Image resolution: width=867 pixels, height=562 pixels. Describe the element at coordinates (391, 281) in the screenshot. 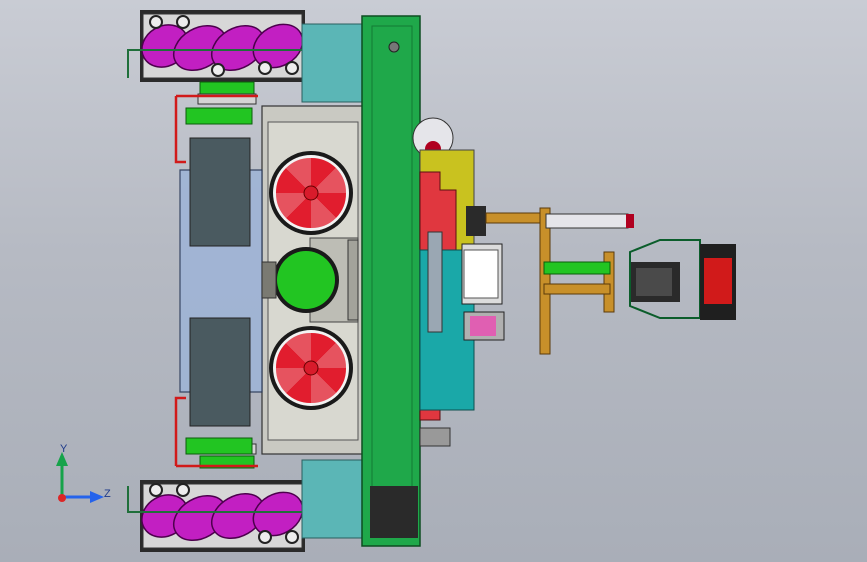

I see `main-frame` at that location.